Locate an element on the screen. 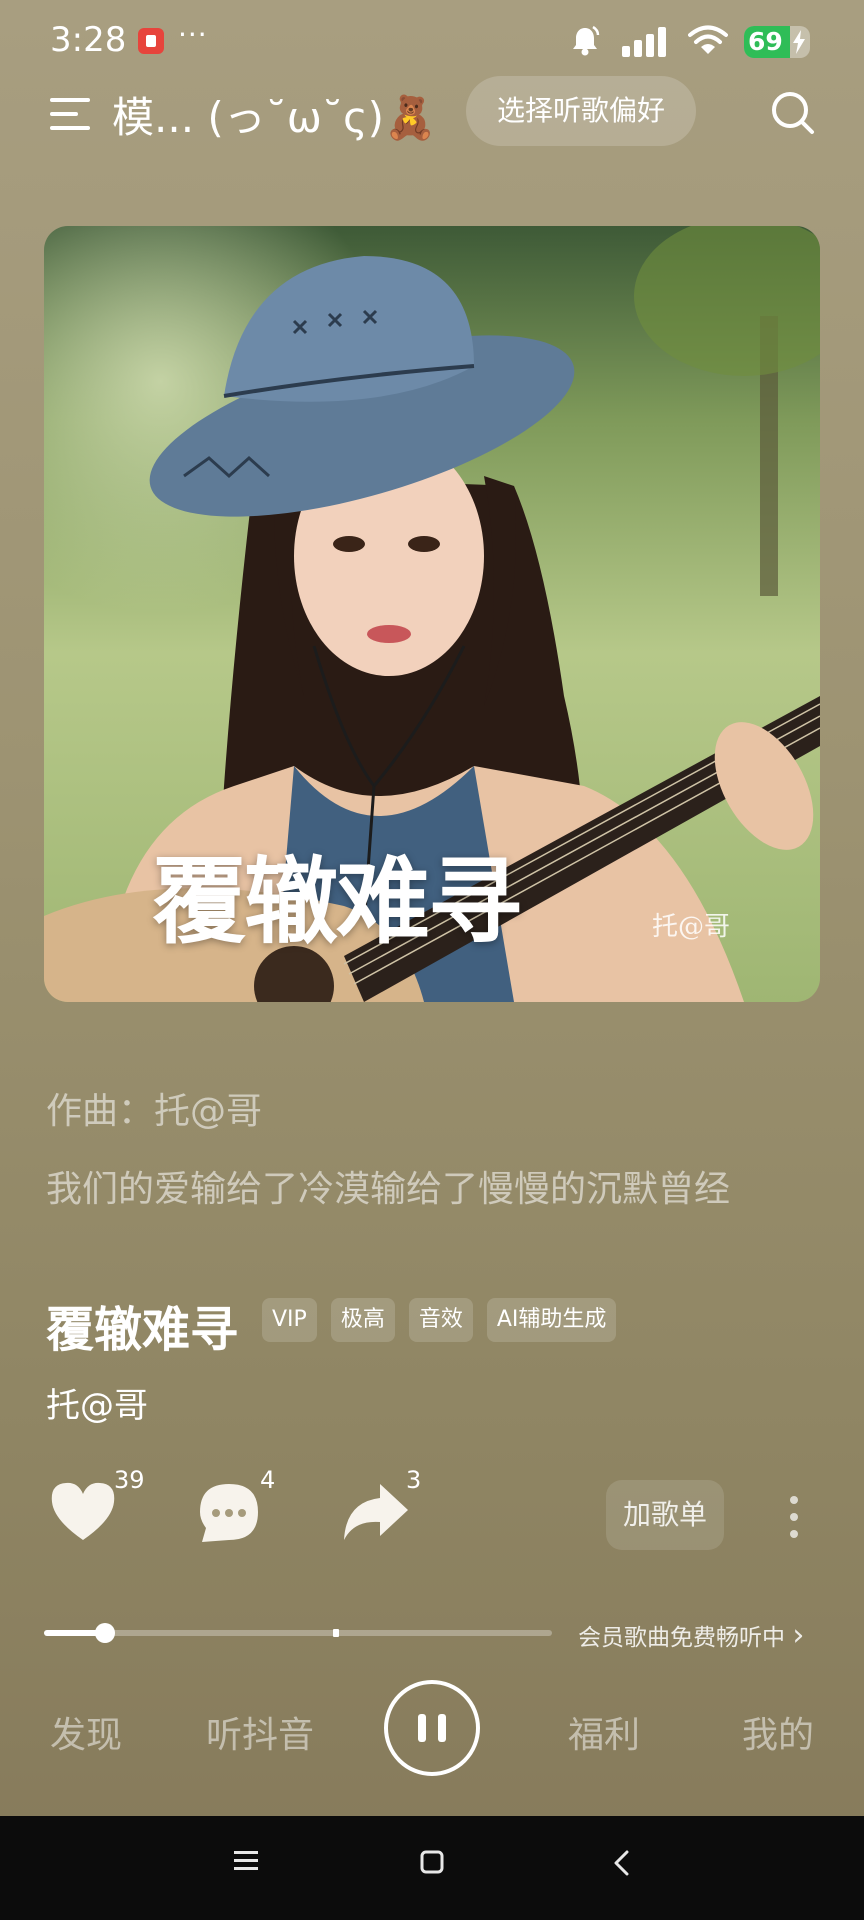 The width and height of the screenshot is (864, 1920). song-tags: VIP 极高 音效 AI辅助生成 is located at coordinates (439, 1320).